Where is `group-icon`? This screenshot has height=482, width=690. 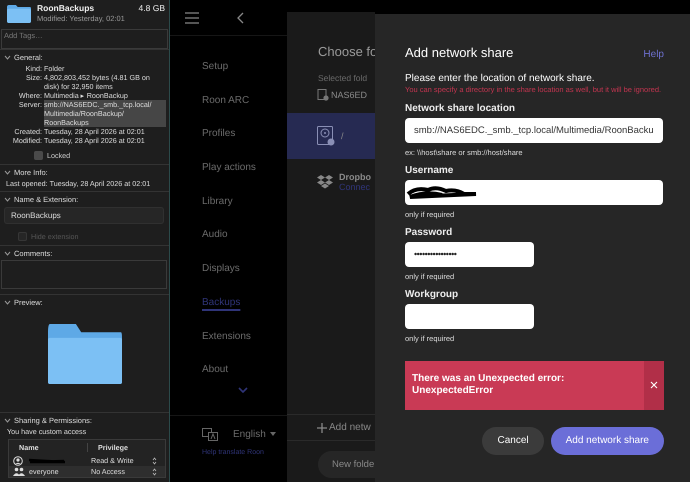
group-icon is located at coordinates (19, 471).